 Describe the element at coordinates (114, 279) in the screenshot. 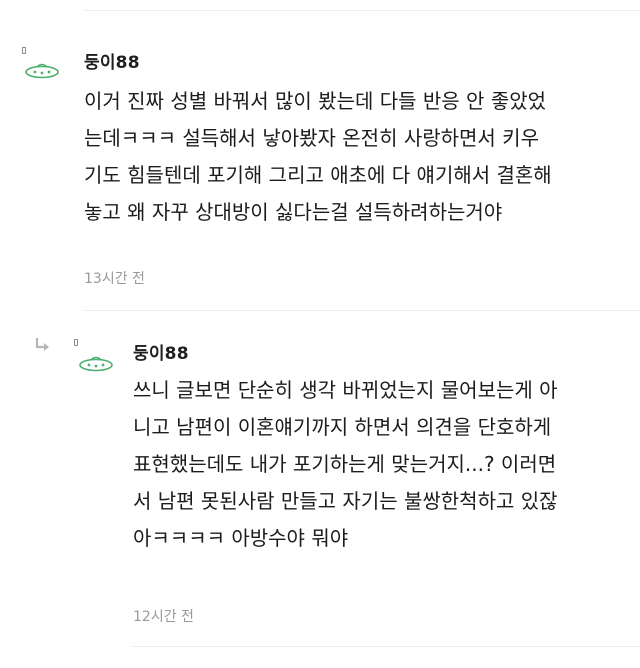

I see `comment-time: 13시간 전` at that location.